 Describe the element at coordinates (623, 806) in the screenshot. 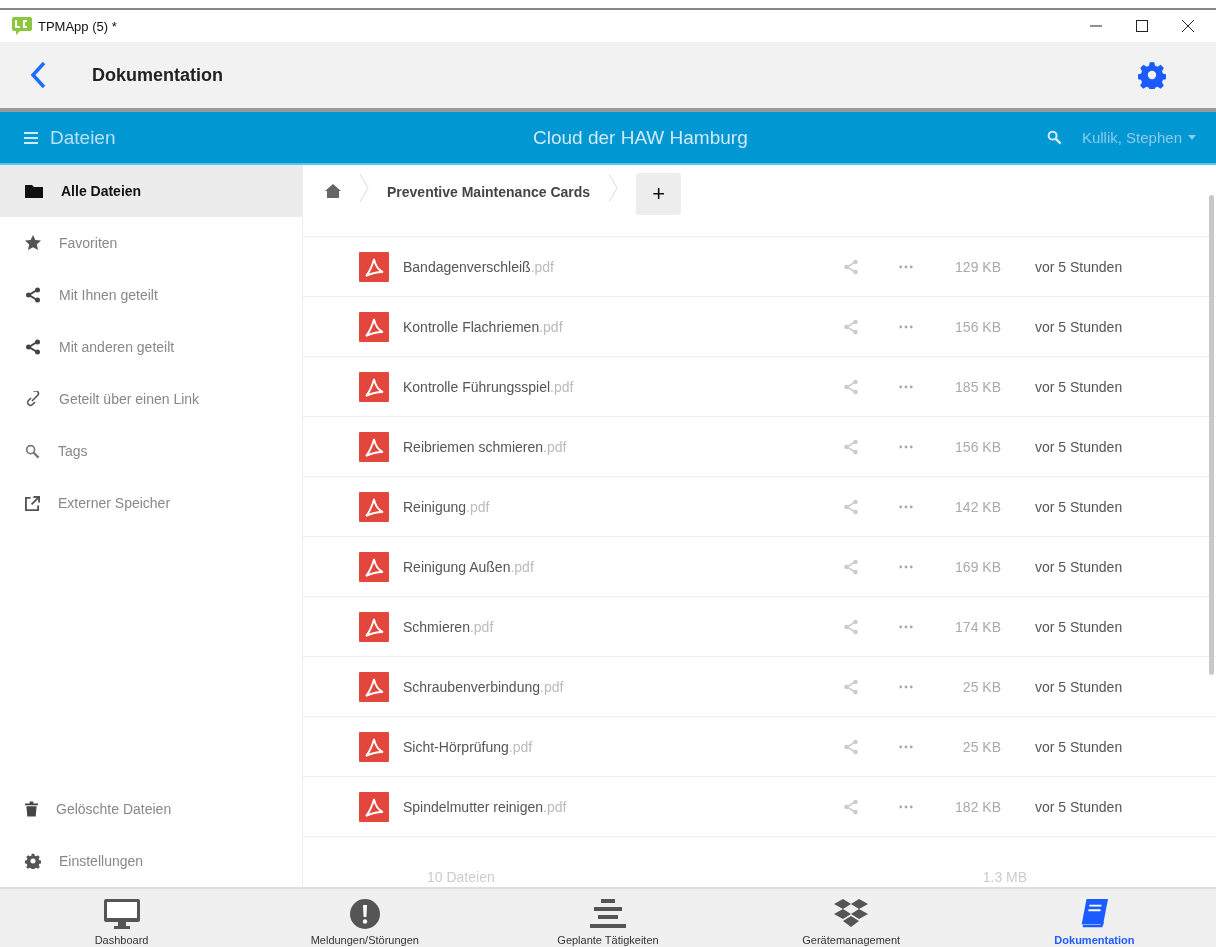

I see `file-name: Spindelmutter reinigen.pdf` at that location.